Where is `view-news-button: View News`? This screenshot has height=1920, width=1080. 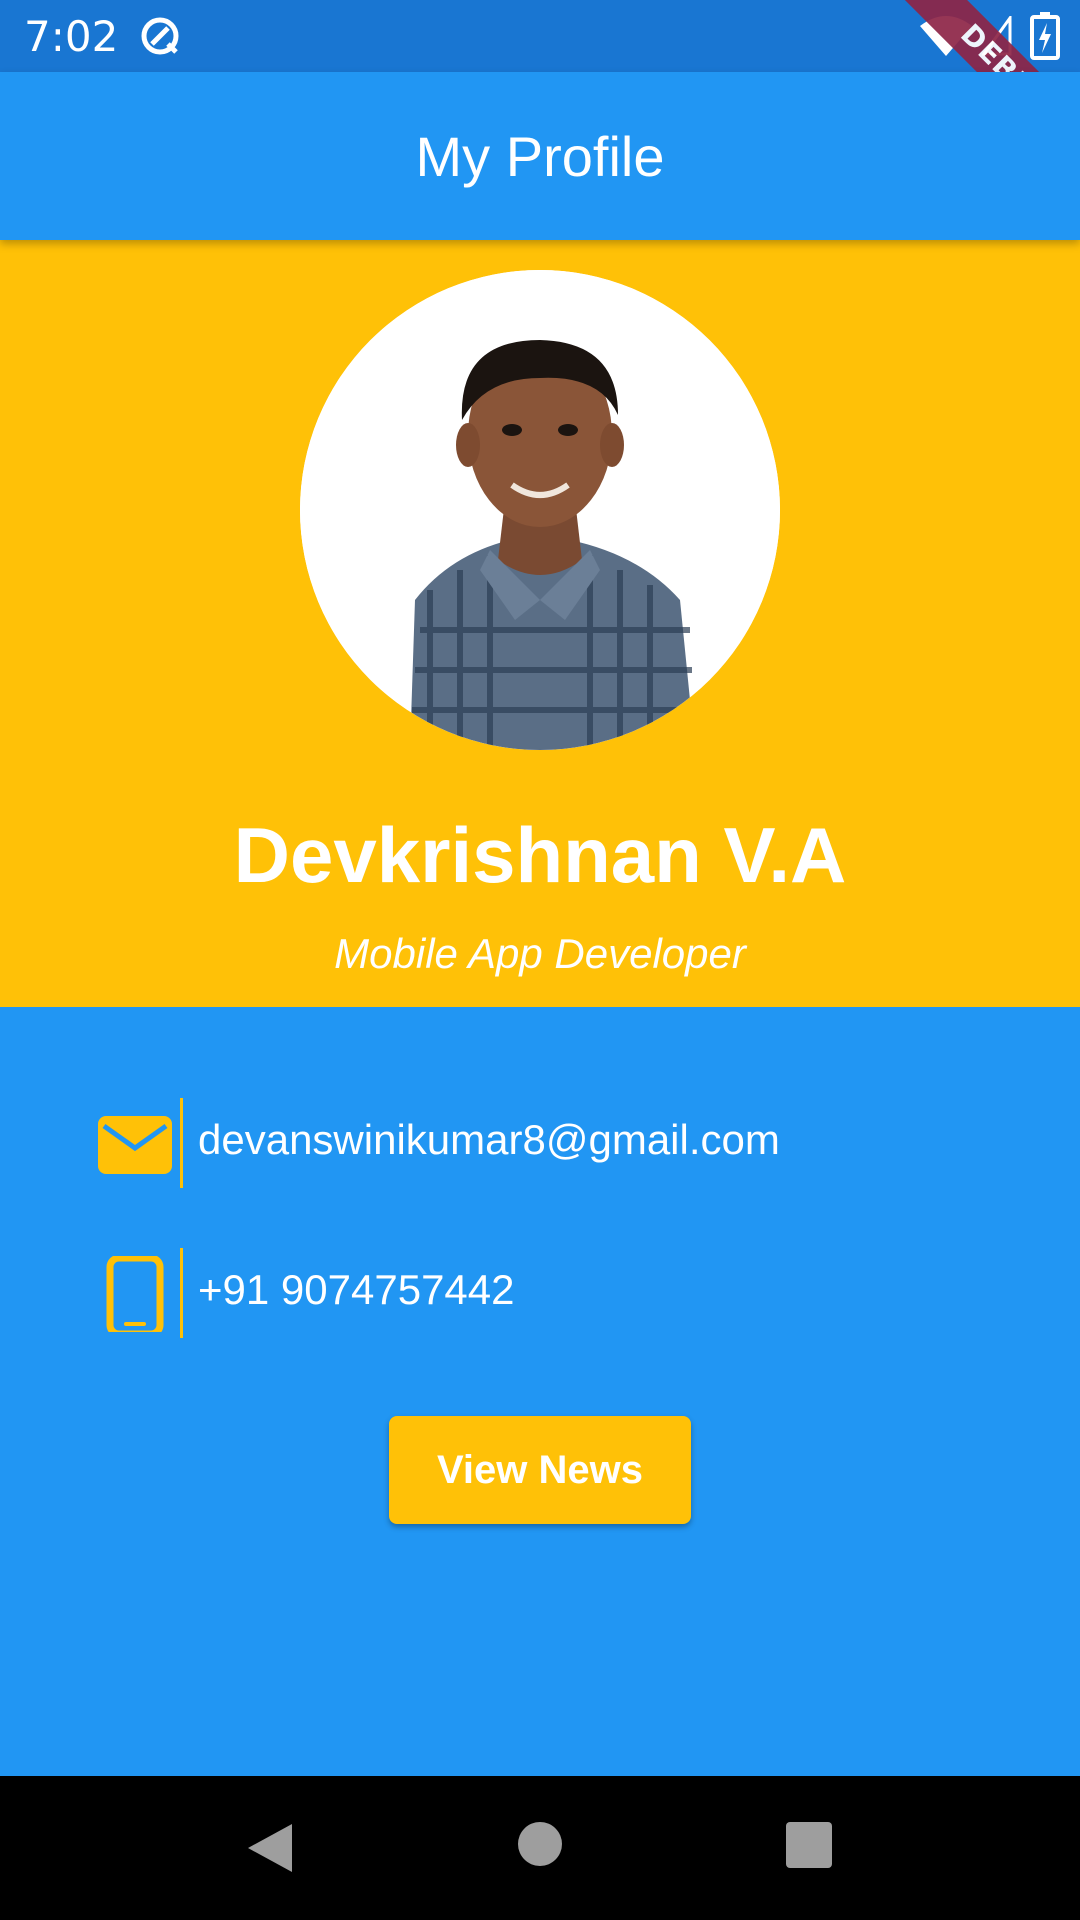
view-news-button: View News is located at coordinates (540, 1470).